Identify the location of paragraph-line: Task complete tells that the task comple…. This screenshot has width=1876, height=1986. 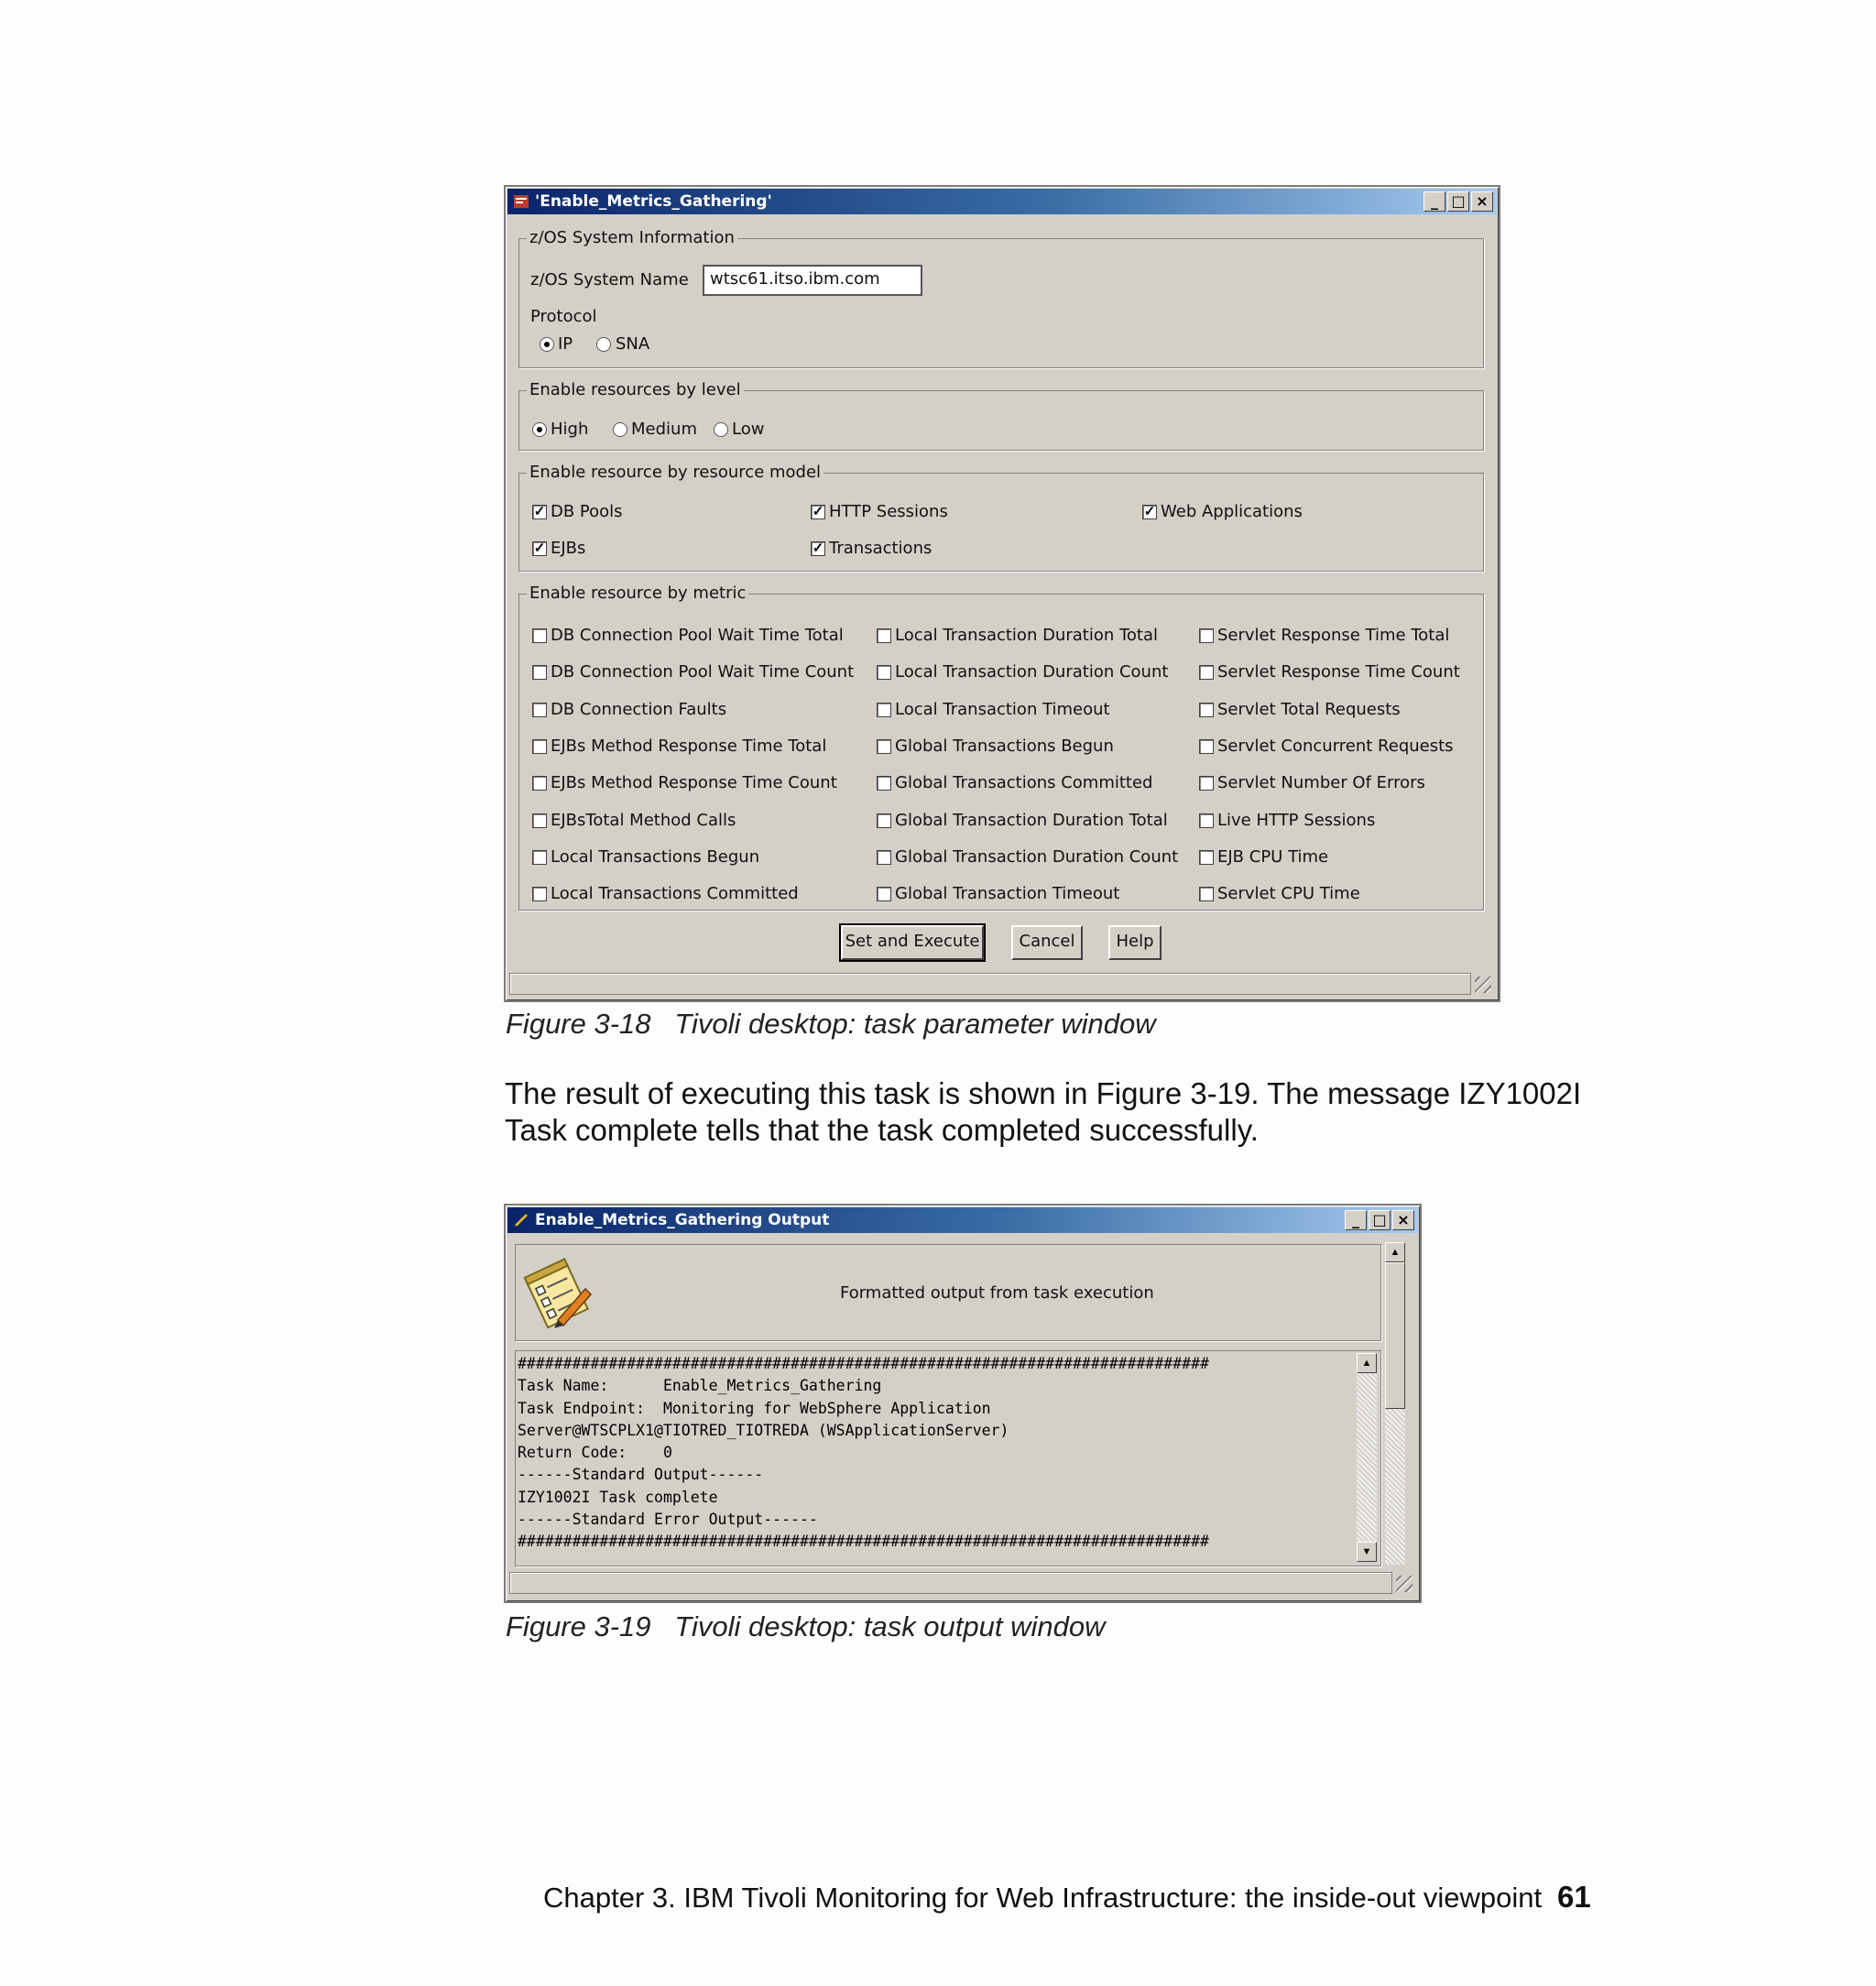
(882, 1130).